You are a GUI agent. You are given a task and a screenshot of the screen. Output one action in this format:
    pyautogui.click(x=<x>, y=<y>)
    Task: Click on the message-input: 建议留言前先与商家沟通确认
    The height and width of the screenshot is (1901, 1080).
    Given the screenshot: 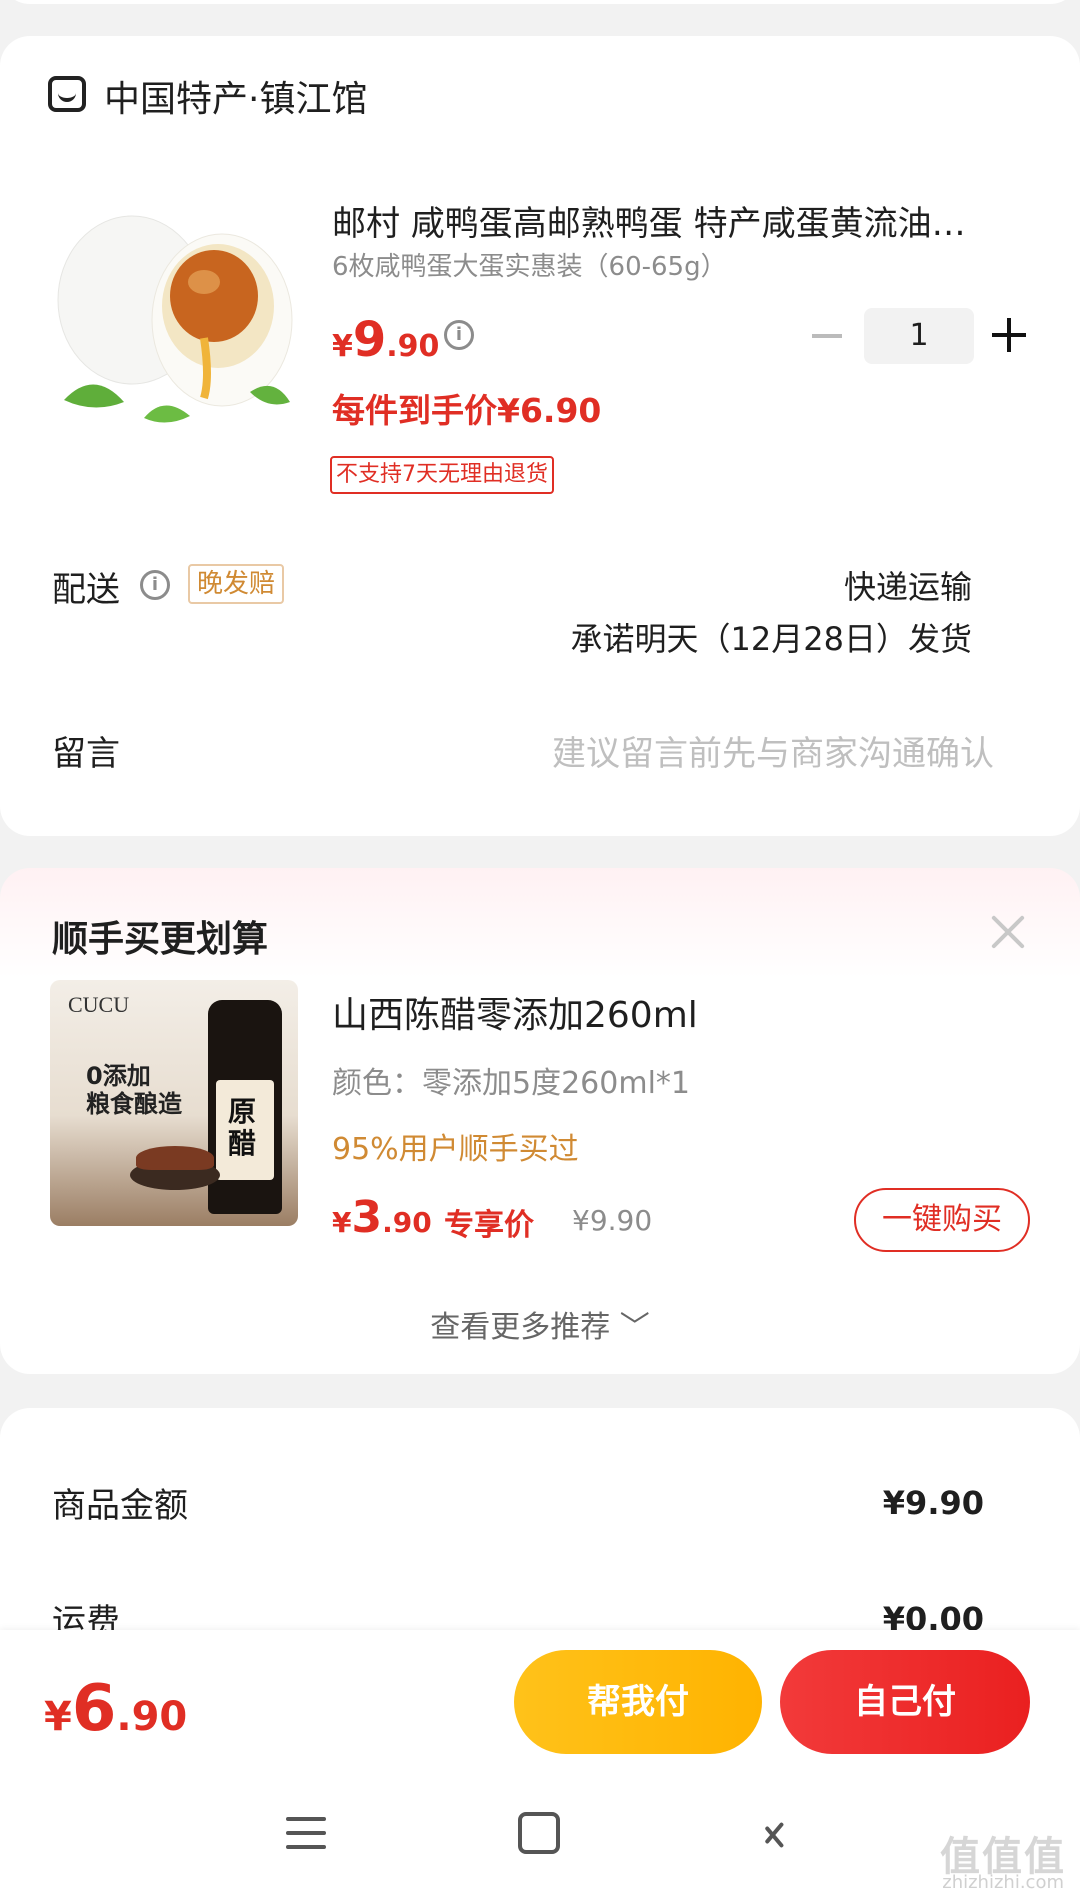 What is the action you would take?
    pyautogui.click(x=773, y=750)
    